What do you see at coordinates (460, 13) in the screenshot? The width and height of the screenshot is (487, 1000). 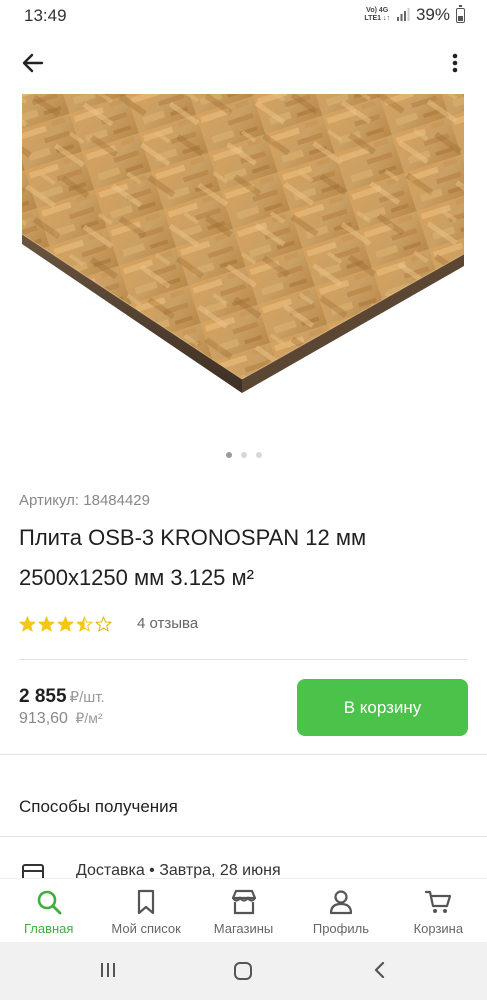 I see `battery-icon` at bounding box center [460, 13].